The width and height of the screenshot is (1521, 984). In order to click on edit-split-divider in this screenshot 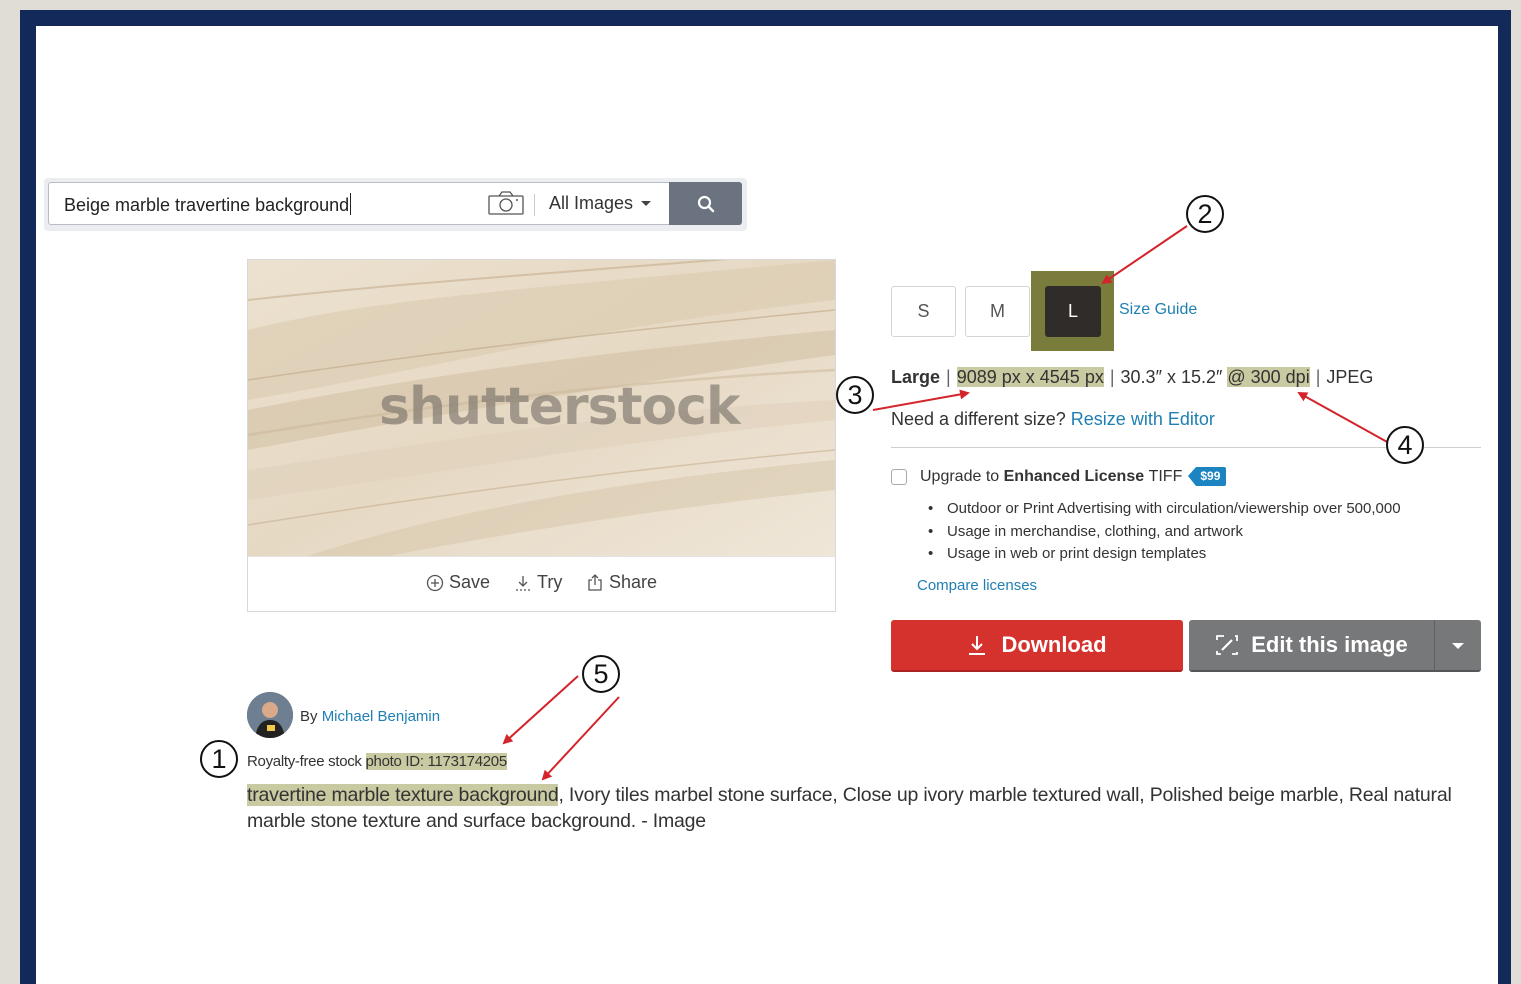, I will do `click(1434, 645)`.